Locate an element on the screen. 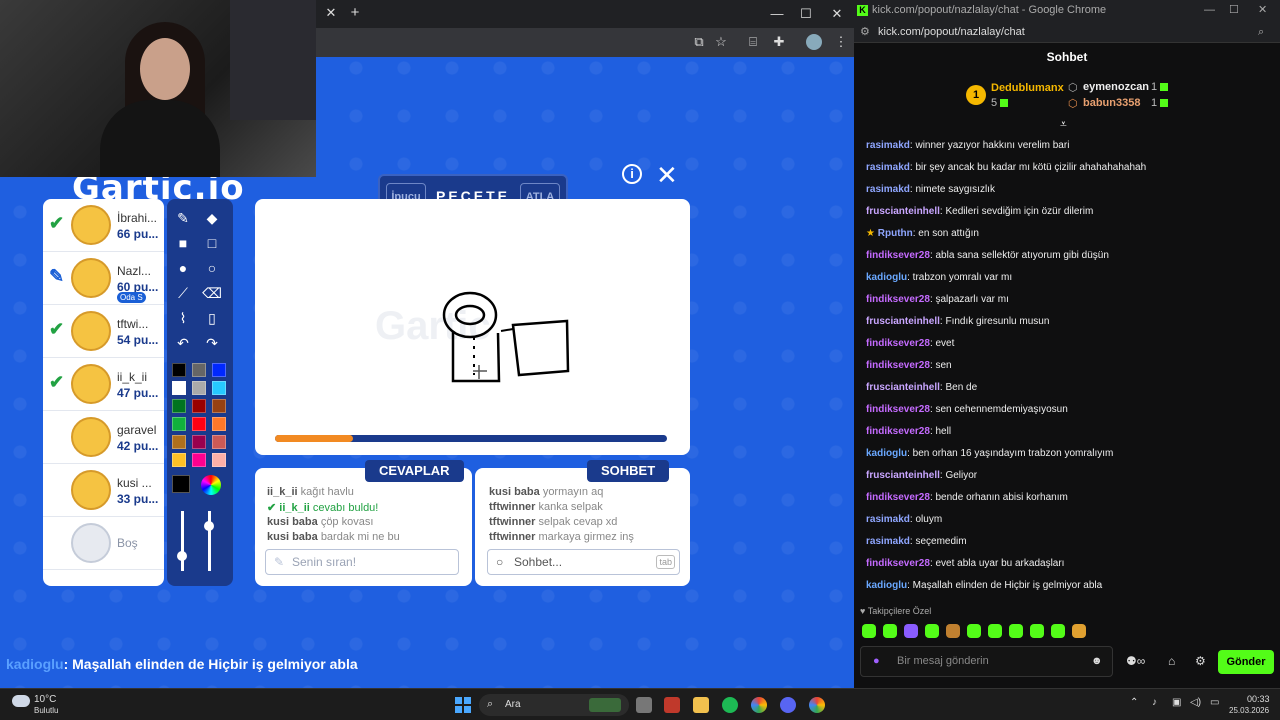 The width and height of the screenshot is (1280, 720). menu-icon: ⋮ is located at coordinates (841, 42).